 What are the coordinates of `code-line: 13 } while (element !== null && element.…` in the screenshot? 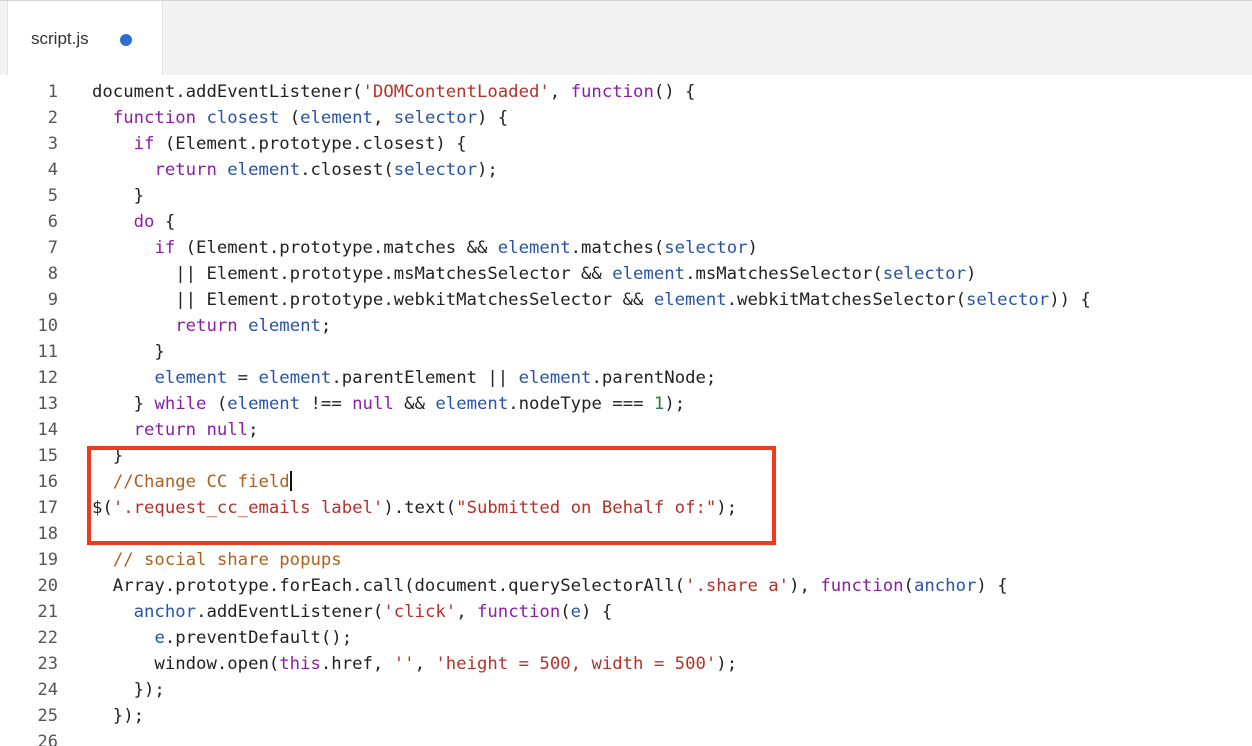 It's located at (626, 404).